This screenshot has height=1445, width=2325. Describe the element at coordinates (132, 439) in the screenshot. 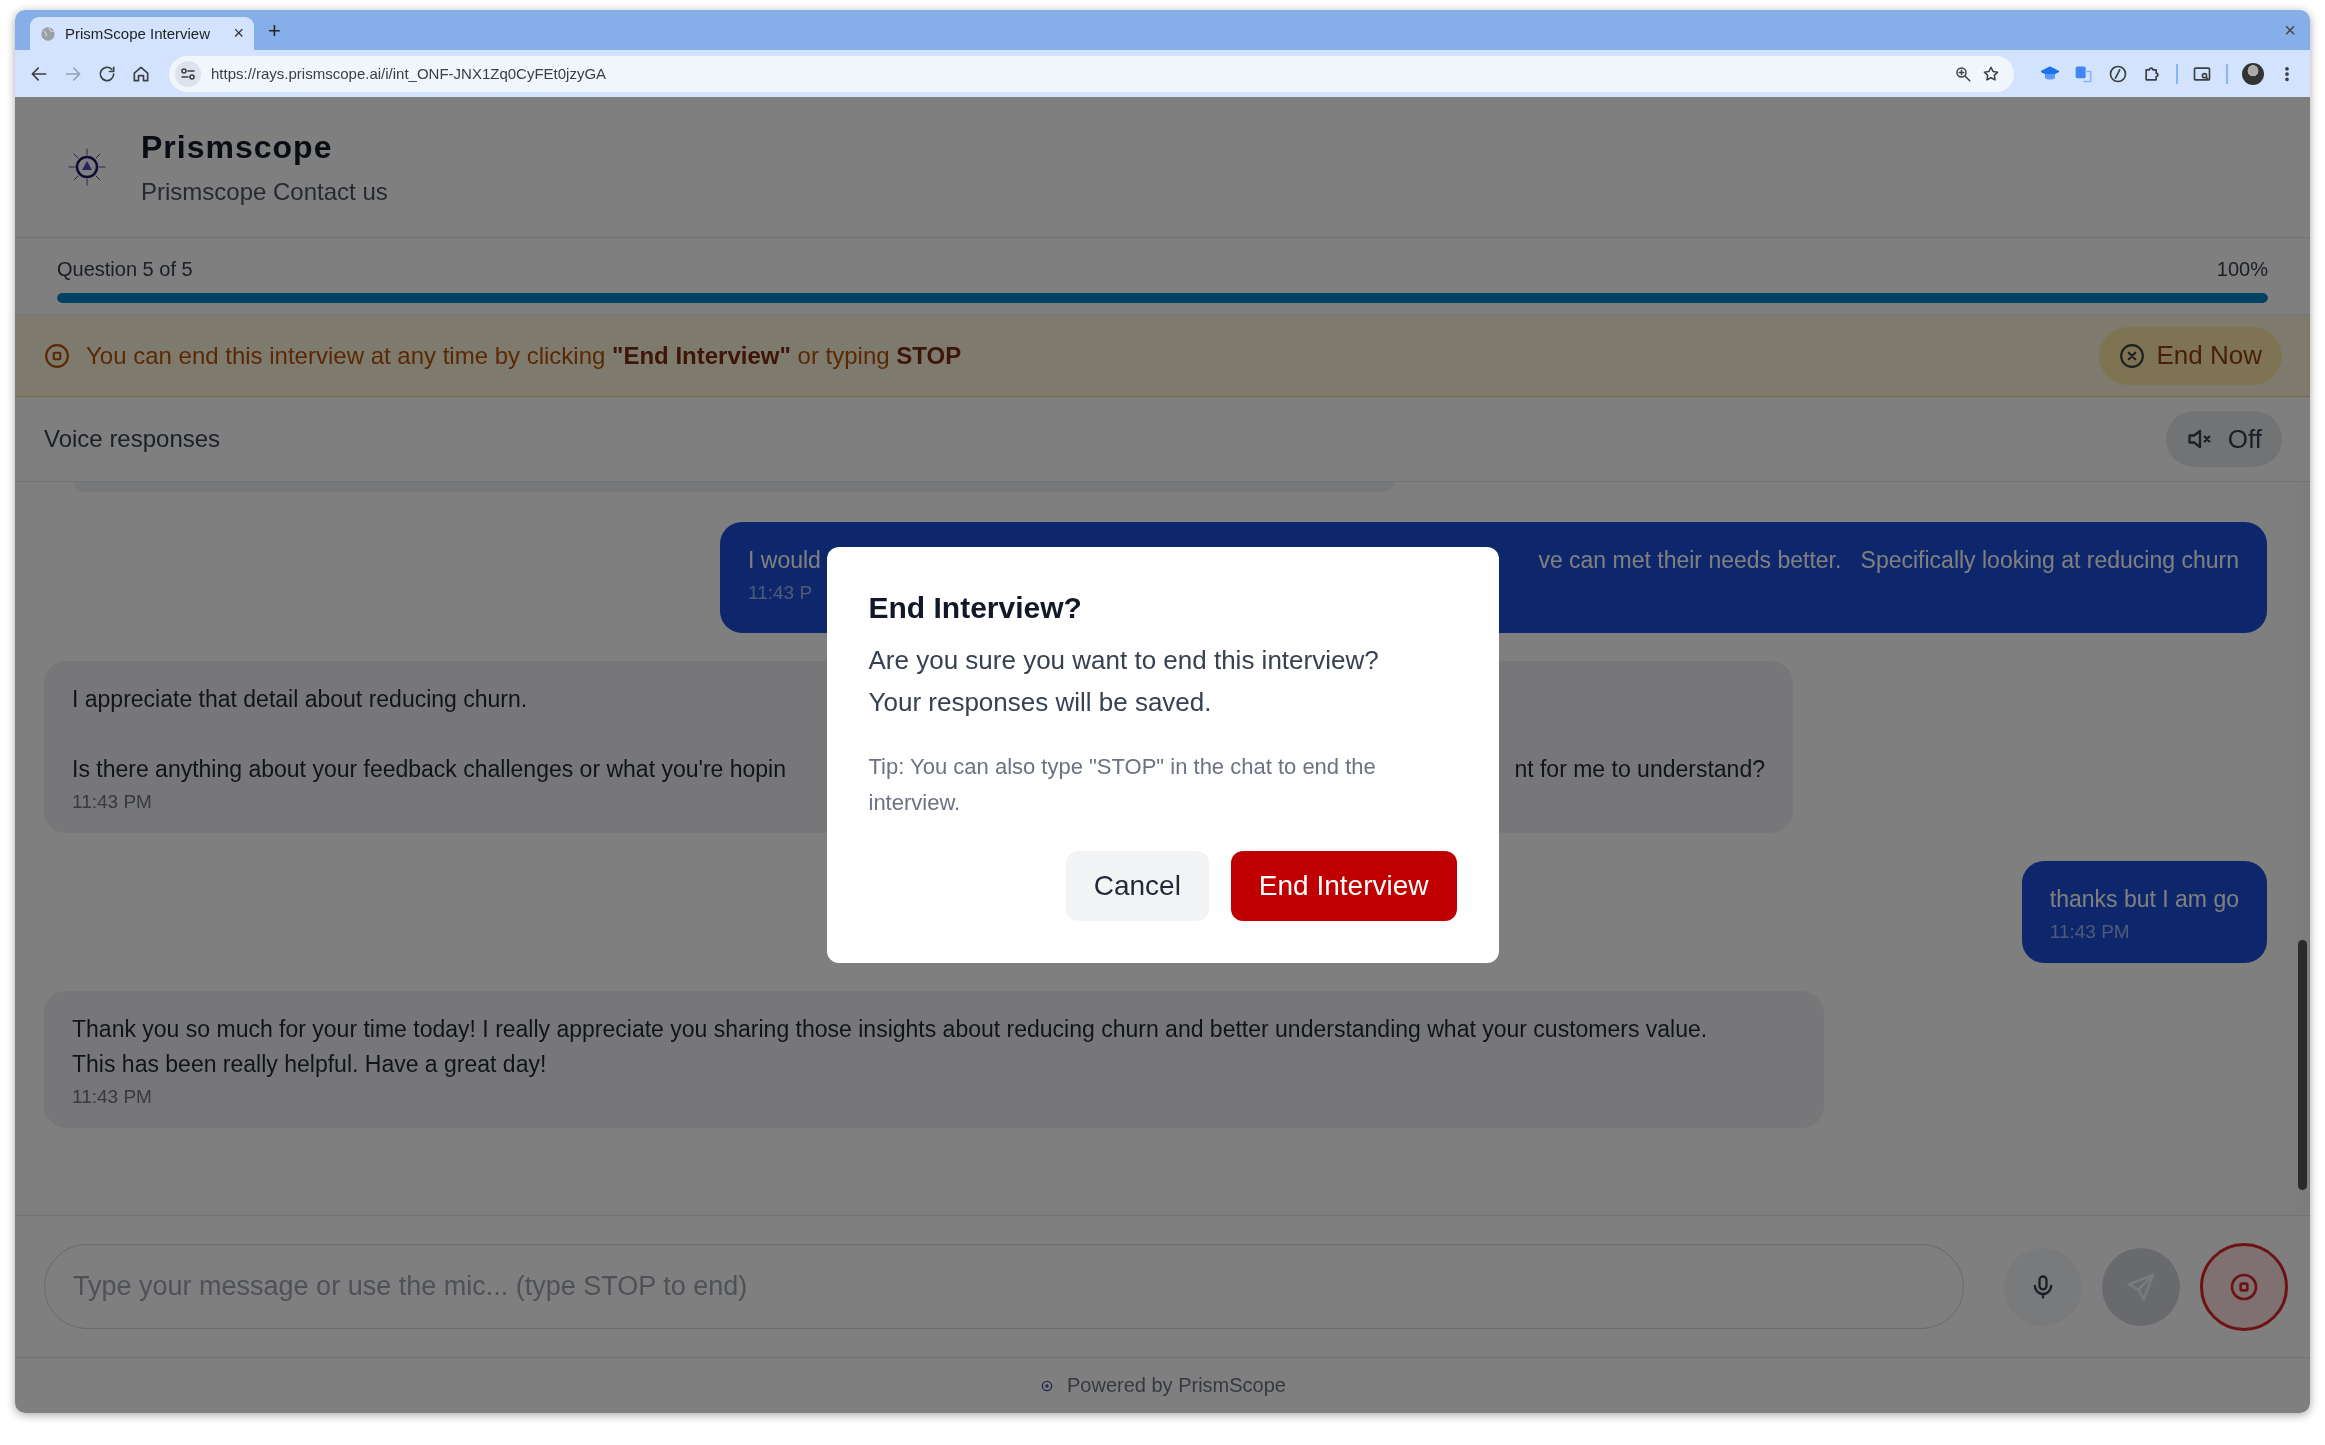

I see `voice-label: Voice responses` at that location.